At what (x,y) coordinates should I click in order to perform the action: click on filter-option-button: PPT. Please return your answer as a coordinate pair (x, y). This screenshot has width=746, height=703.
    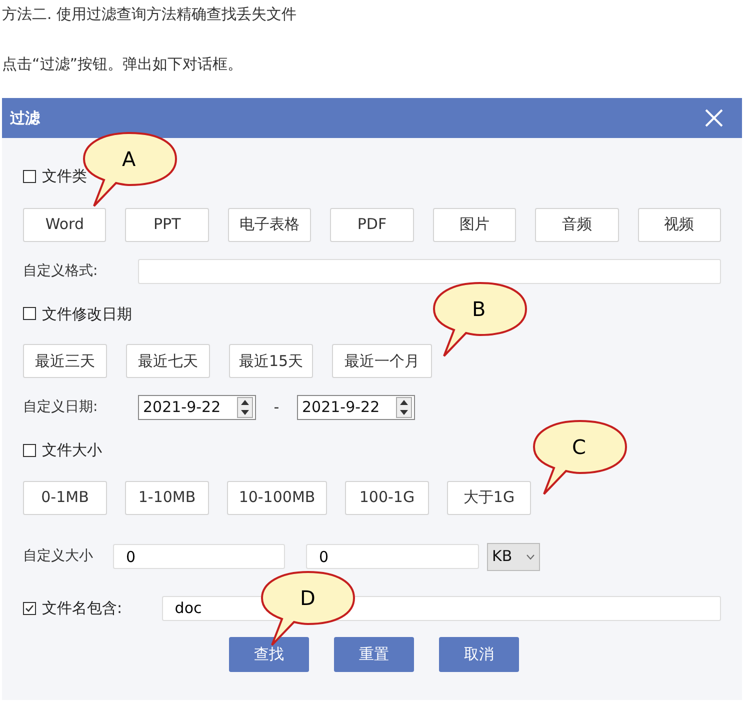
    Looking at the image, I should click on (167, 225).